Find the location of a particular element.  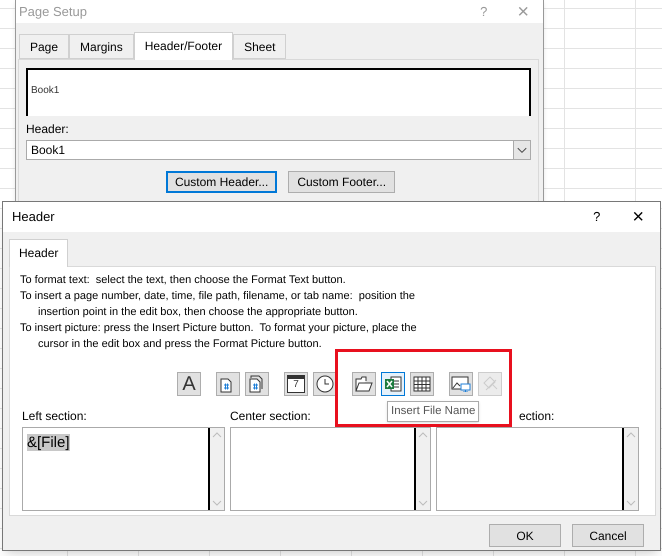

instruction-text: insertion point in the edit box, then choose the appropriate button. is located at coordinates (198, 312).